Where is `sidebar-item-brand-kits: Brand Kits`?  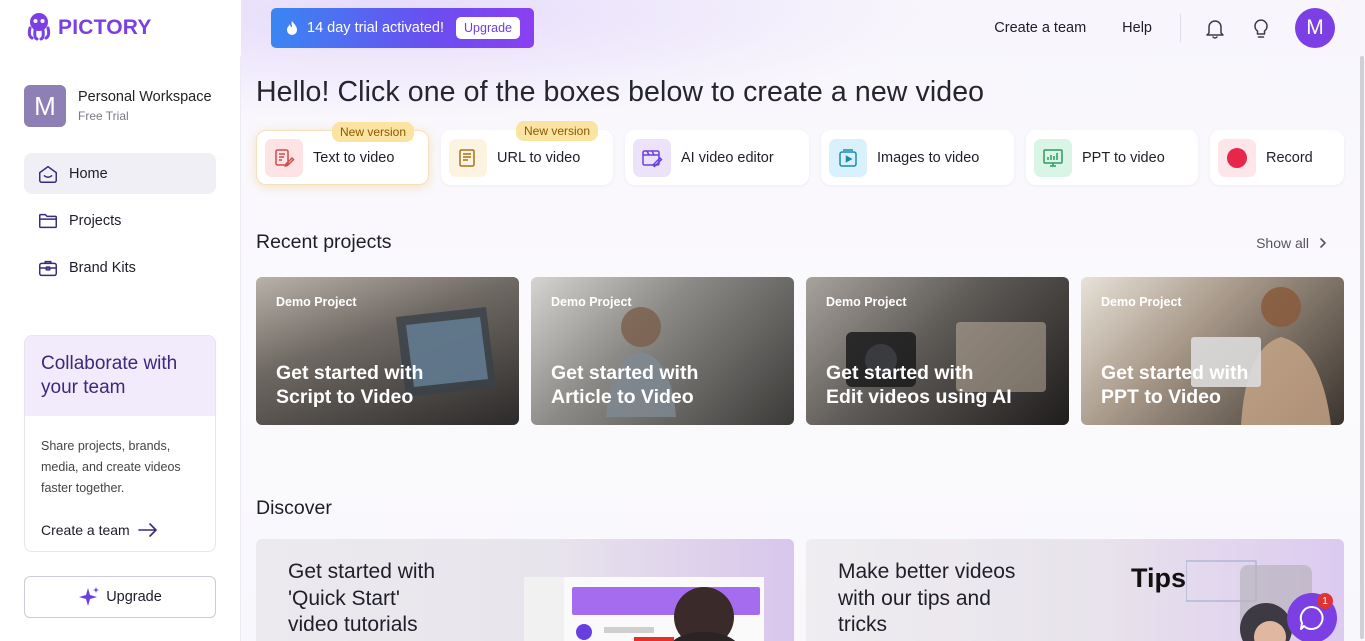 sidebar-item-brand-kits: Brand Kits is located at coordinates (120, 267).